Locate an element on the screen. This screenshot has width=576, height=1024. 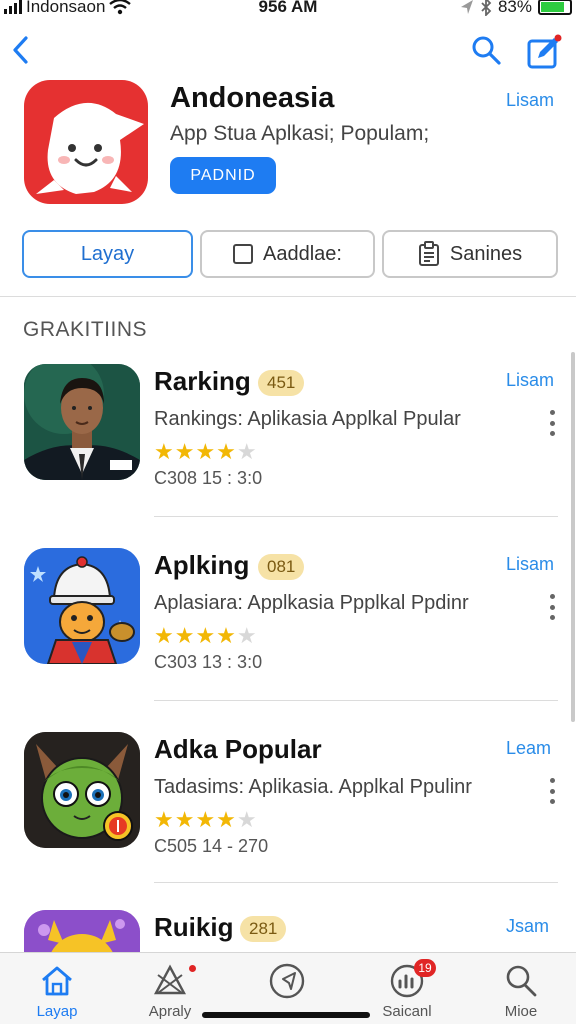
chevron-left-icon is located at coordinates (20, 50).